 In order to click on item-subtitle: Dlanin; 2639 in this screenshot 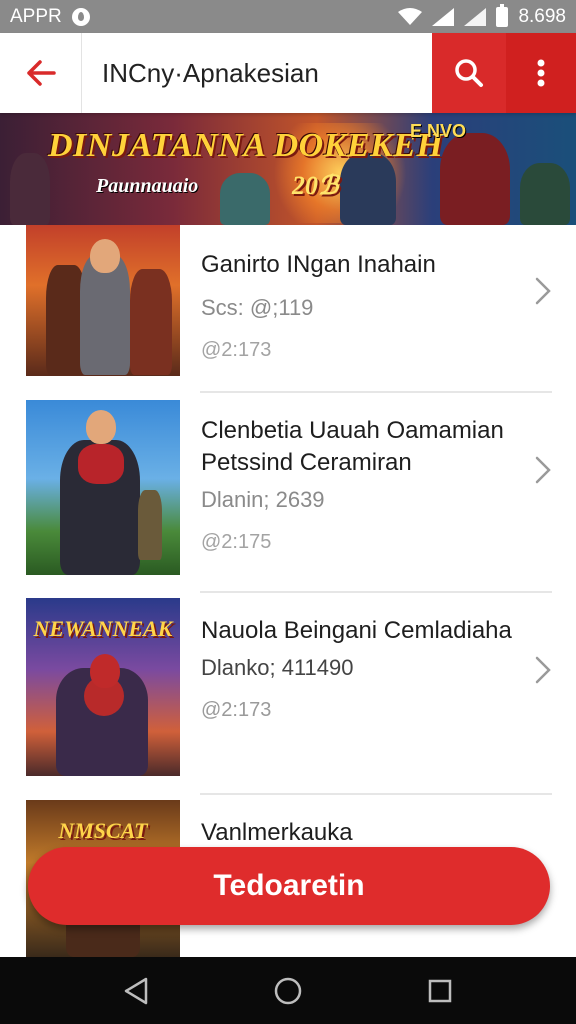, I will do `click(263, 499)`.